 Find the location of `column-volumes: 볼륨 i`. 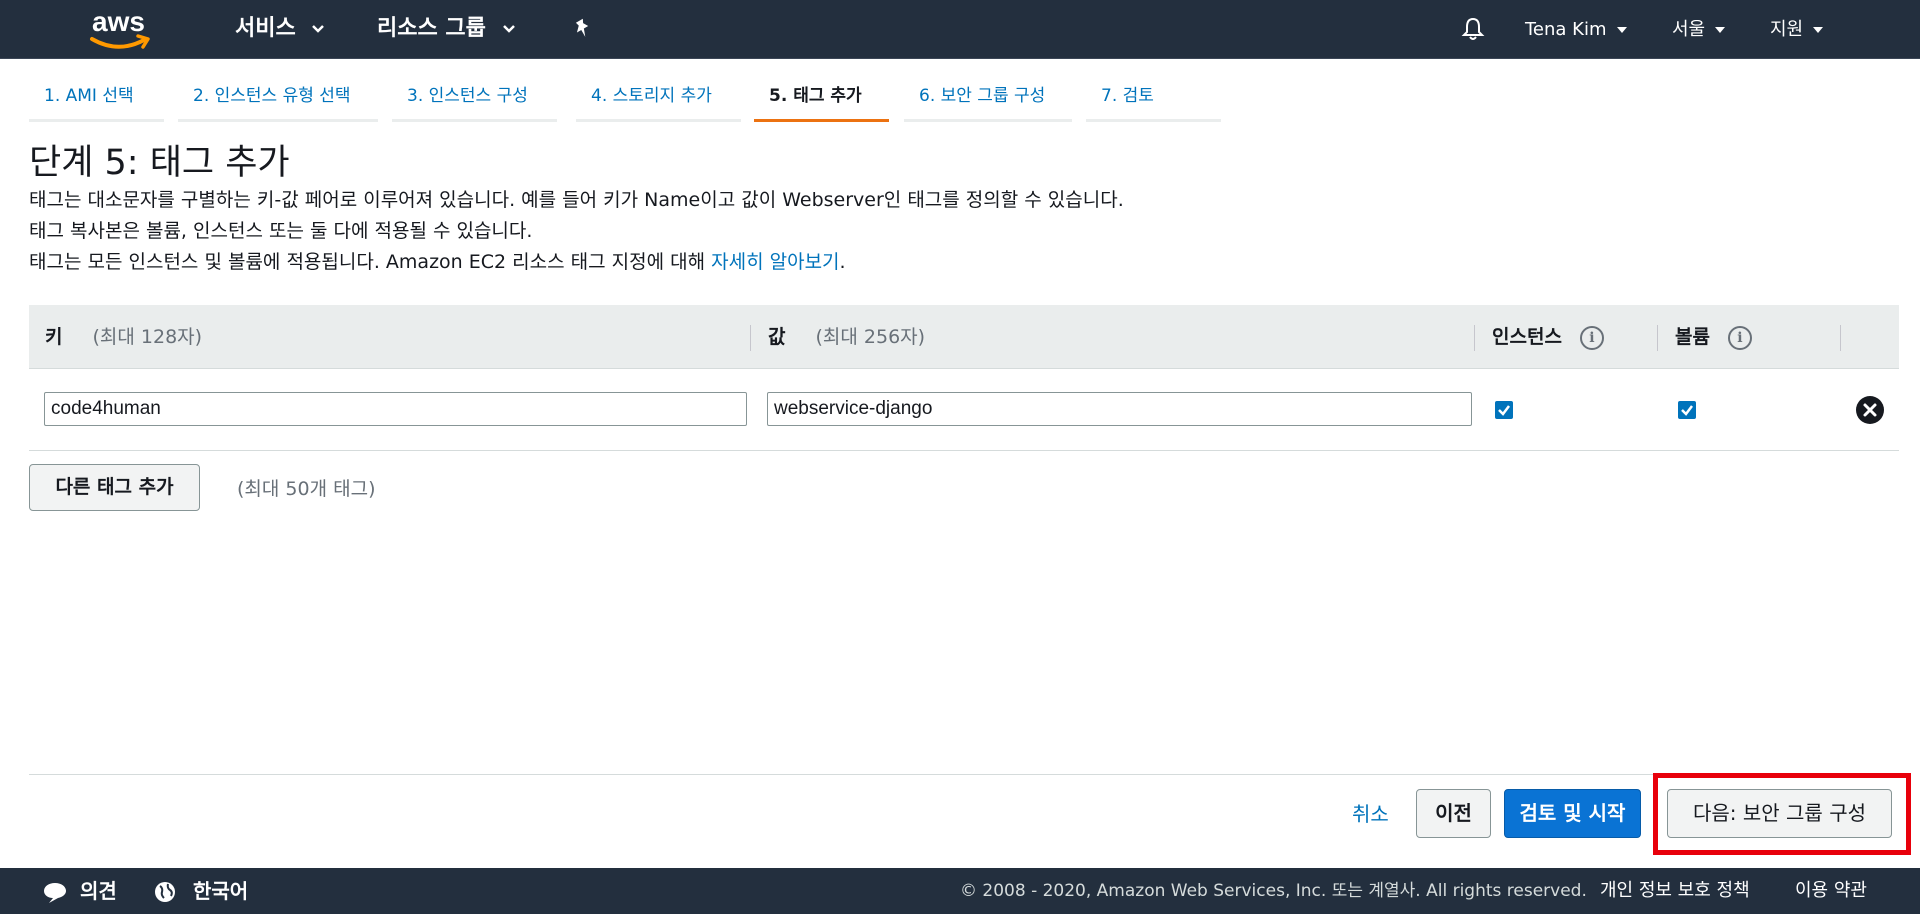

column-volumes: 볼륨 i is located at coordinates (1713, 337).